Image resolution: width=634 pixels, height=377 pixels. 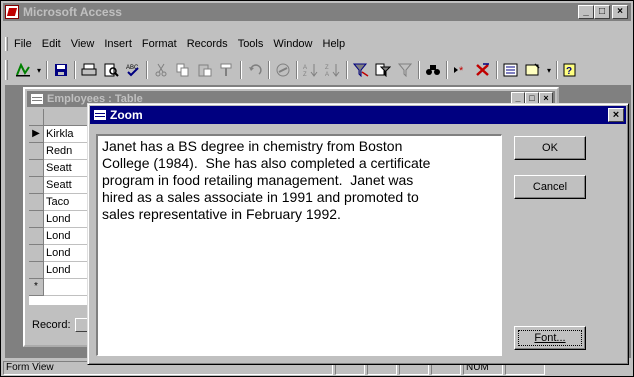 I want to click on save-icon, so click(x=61, y=70).